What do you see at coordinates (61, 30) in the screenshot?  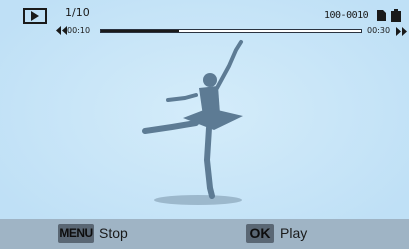 I see `rewind-icon` at bounding box center [61, 30].